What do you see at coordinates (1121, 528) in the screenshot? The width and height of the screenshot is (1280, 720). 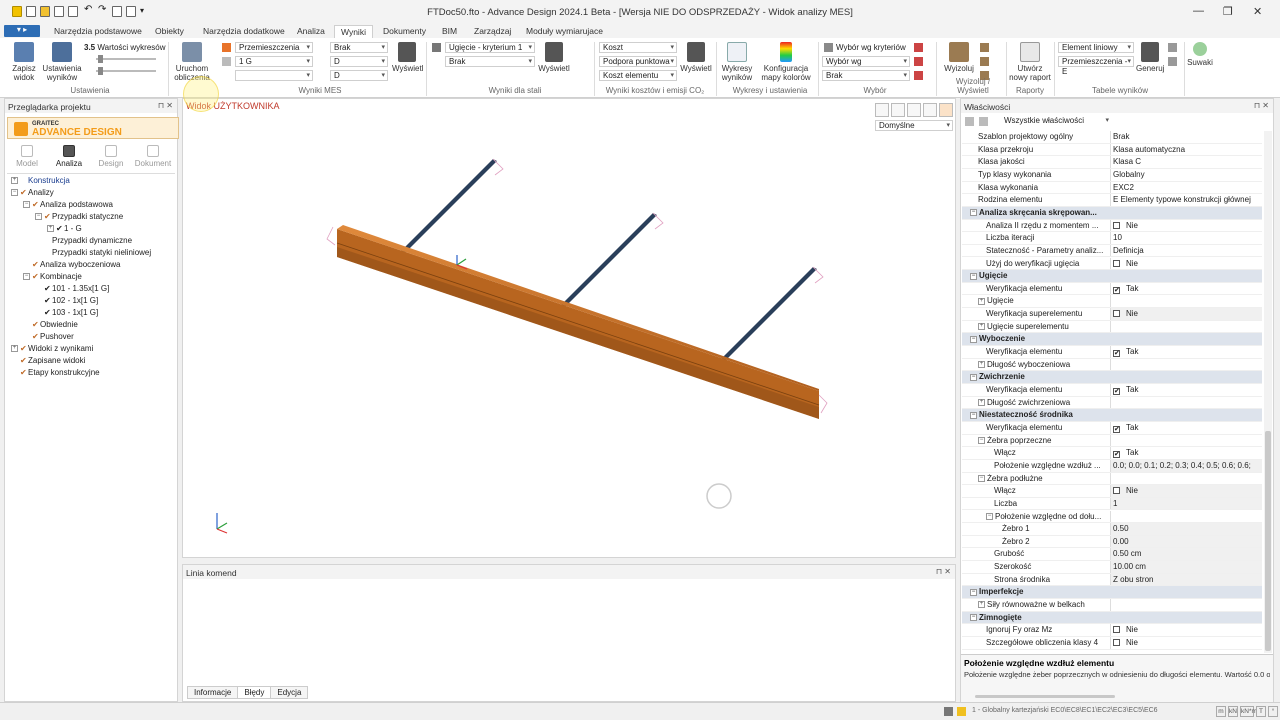 I see `property-value: 0.50` at bounding box center [1121, 528].